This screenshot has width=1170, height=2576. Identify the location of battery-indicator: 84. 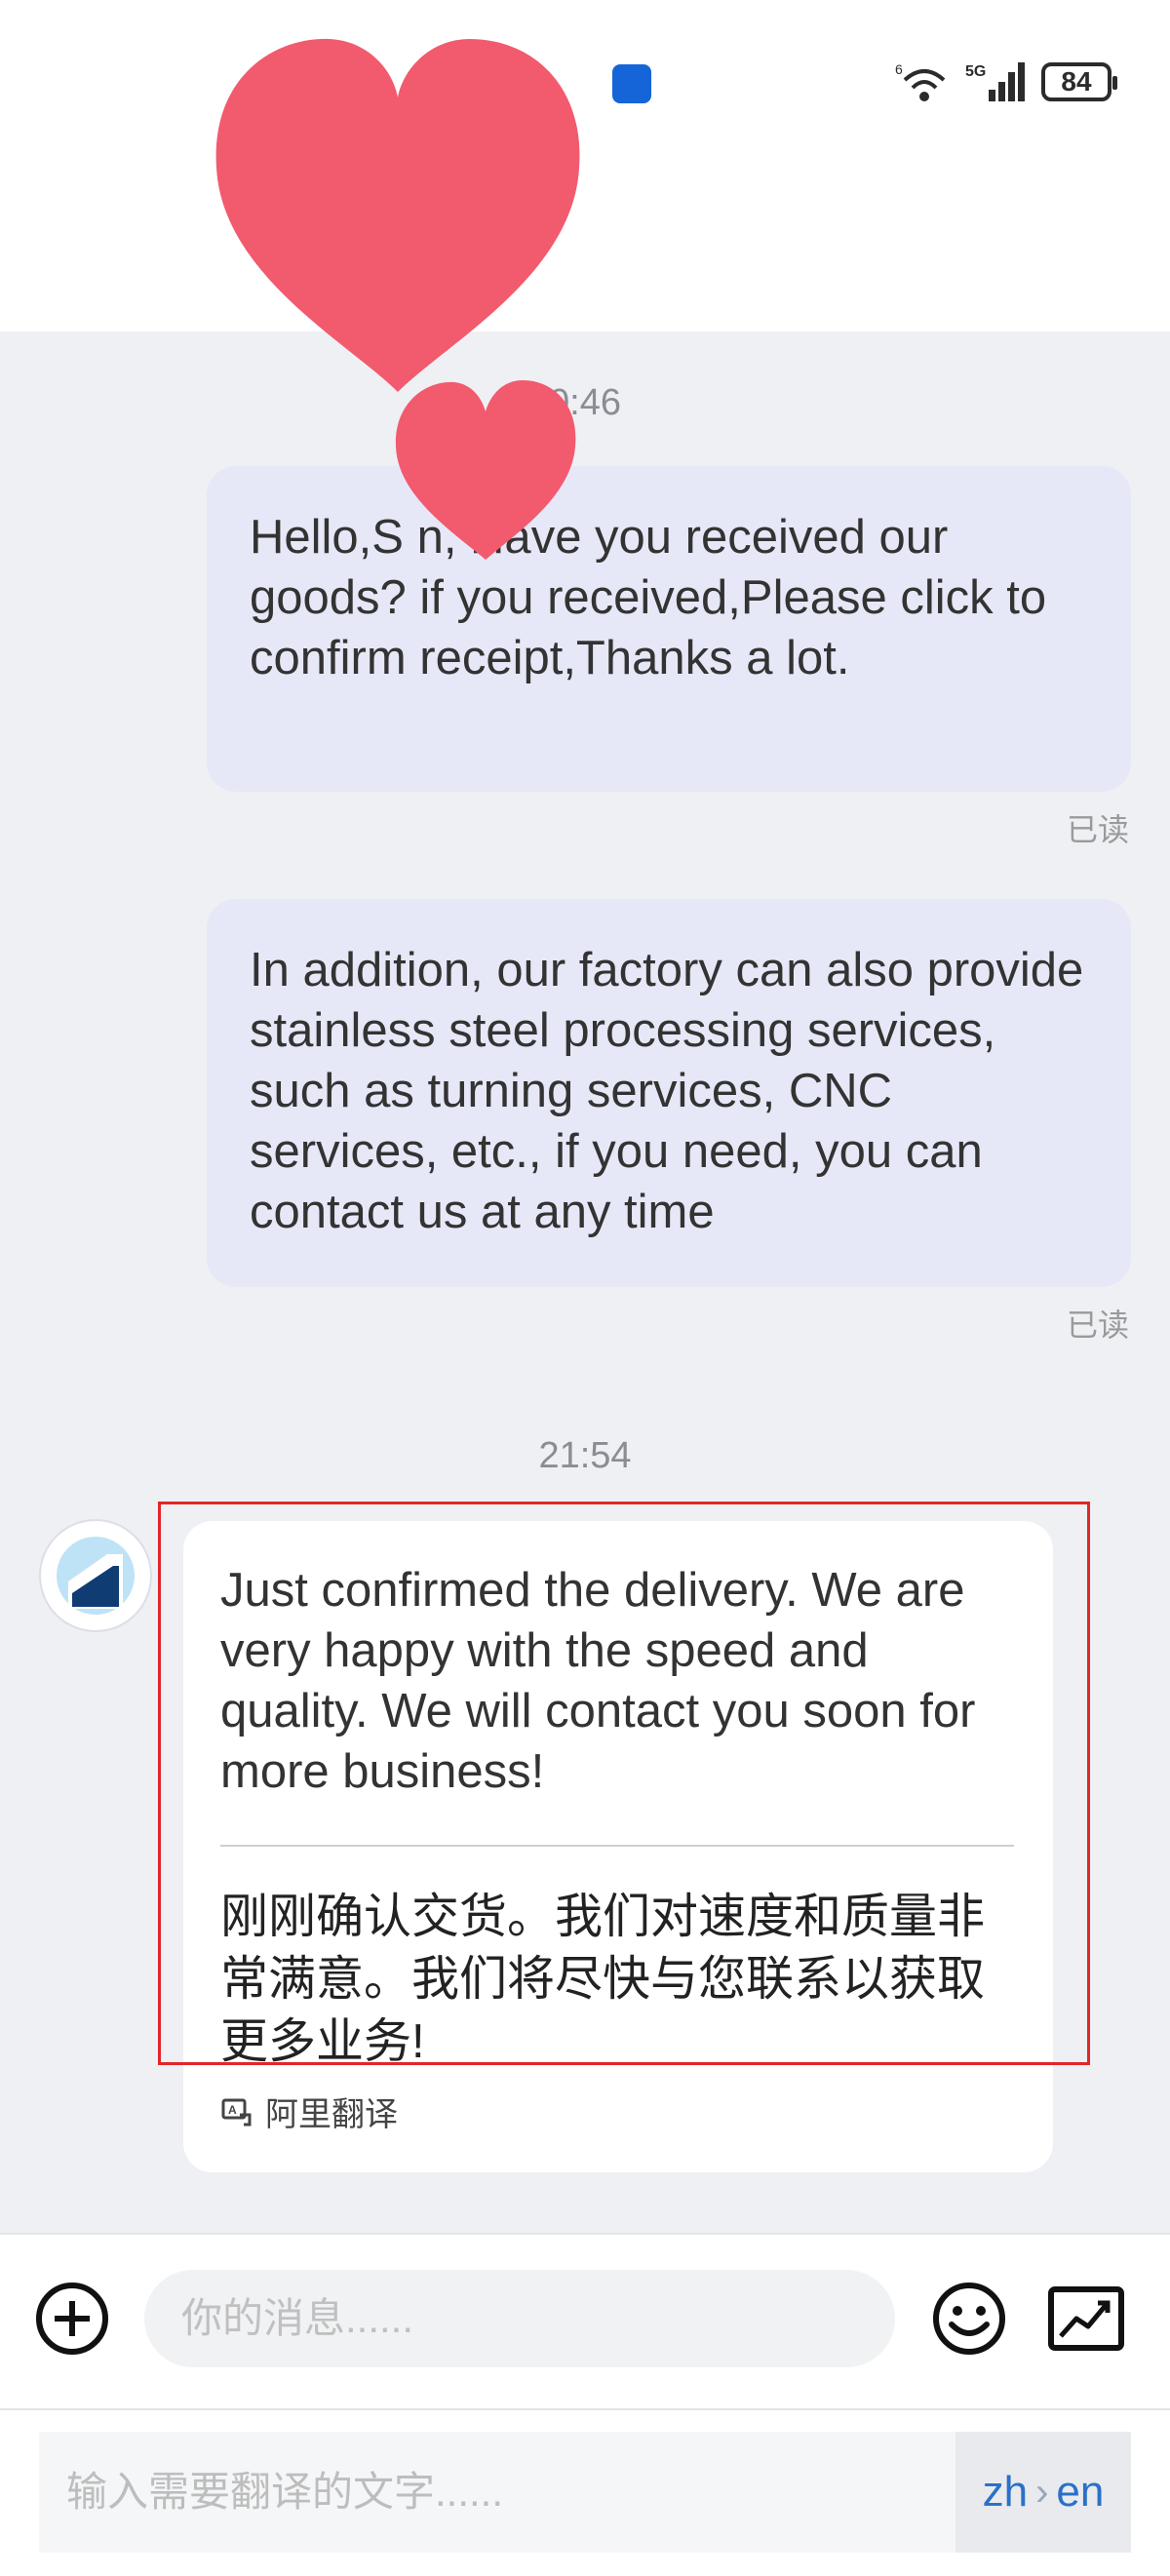
(1079, 81).